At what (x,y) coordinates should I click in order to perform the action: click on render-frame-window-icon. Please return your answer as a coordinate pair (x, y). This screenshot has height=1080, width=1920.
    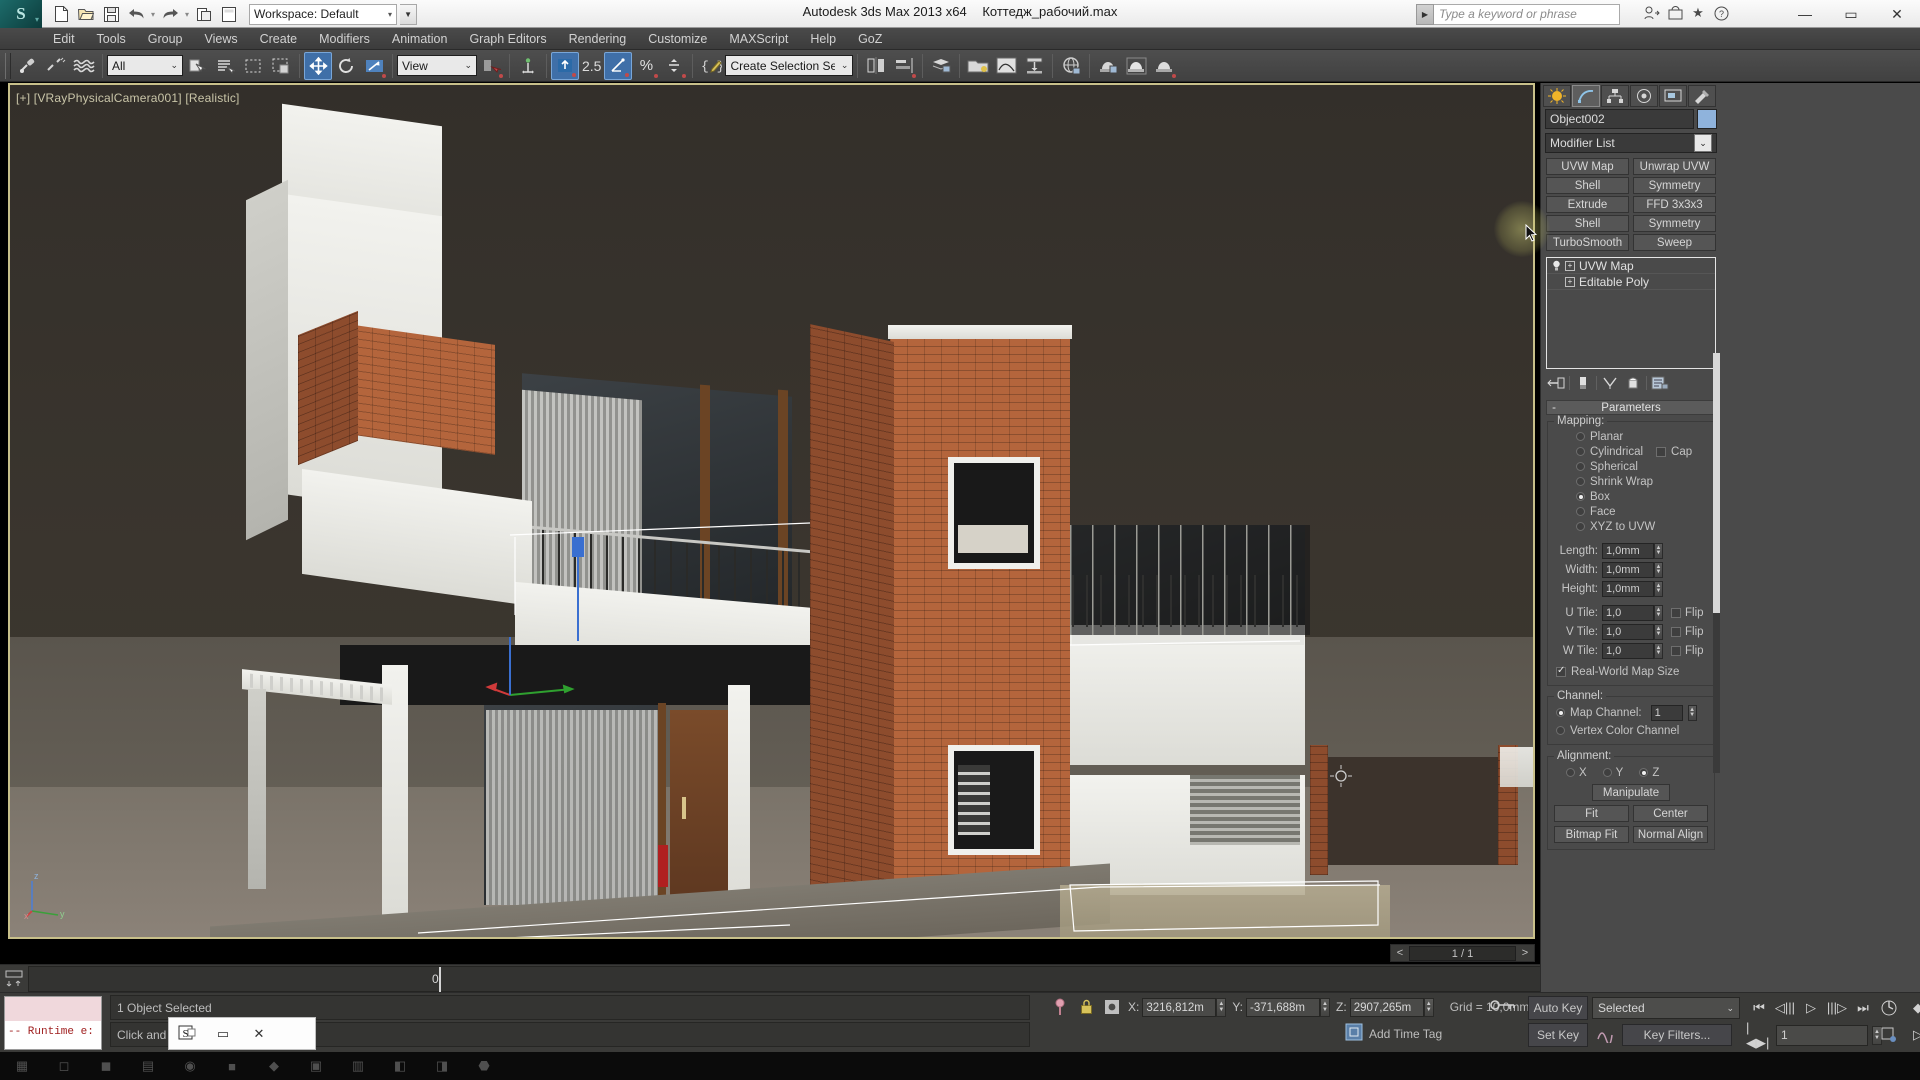
    Looking at the image, I should click on (229, 14).